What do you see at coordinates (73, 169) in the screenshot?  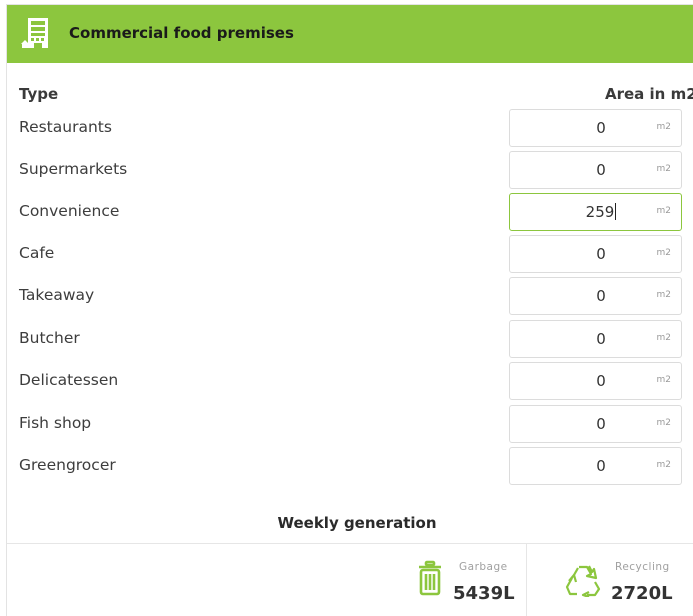 I see `row-label: Supermarkets` at bounding box center [73, 169].